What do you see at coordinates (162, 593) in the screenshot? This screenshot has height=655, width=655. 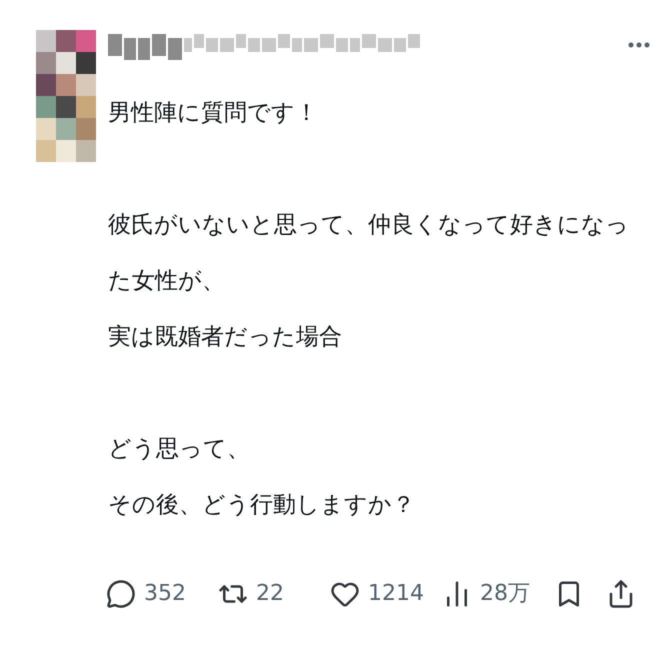 I see `reply-button: 352` at bounding box center [162, 593].